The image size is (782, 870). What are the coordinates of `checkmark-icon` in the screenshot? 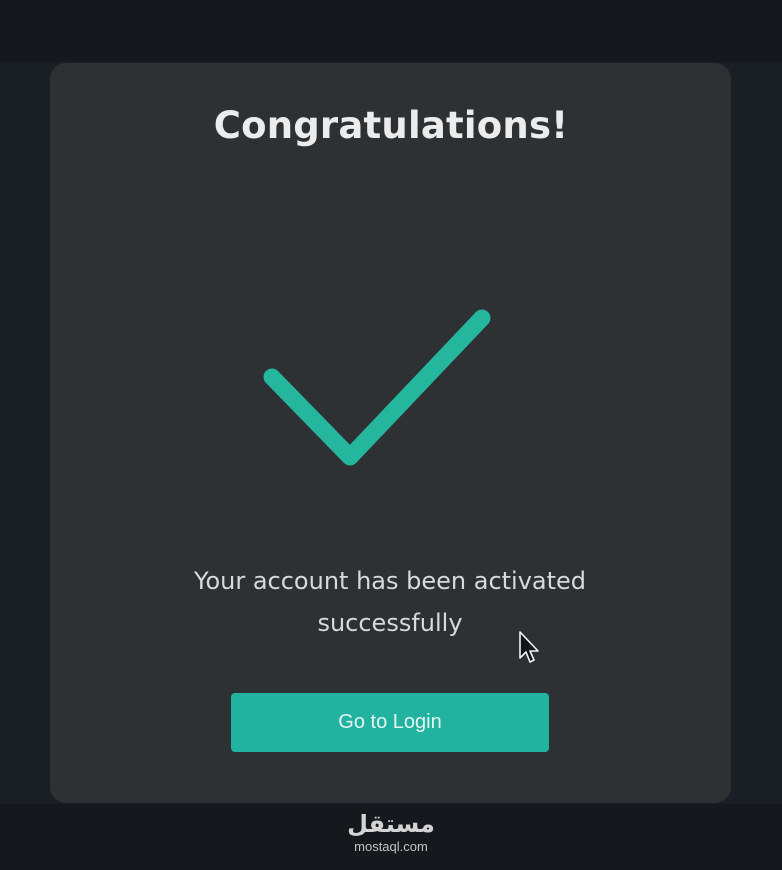 It's located at (377, 387).